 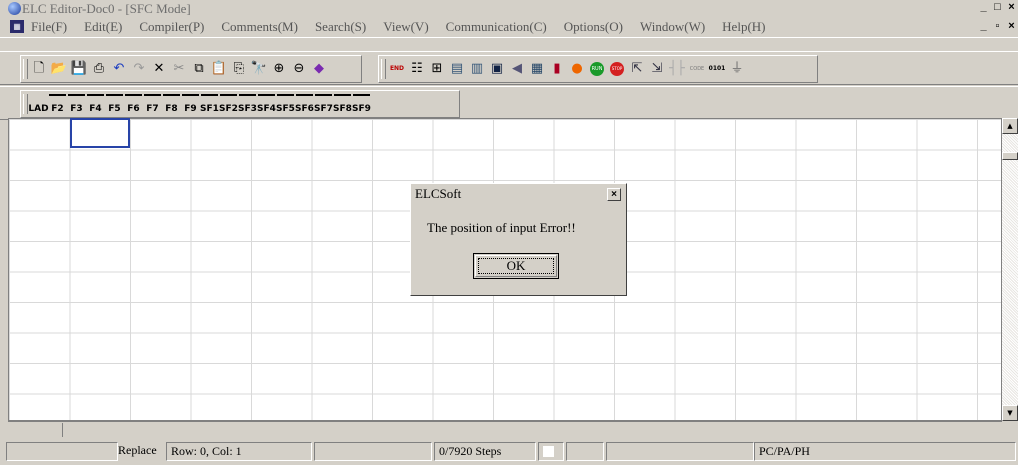 What do you see at coordinates (593, 27) in the screenshot?
I see `menu-options: Options(O)` at bounding box center [593, 27].